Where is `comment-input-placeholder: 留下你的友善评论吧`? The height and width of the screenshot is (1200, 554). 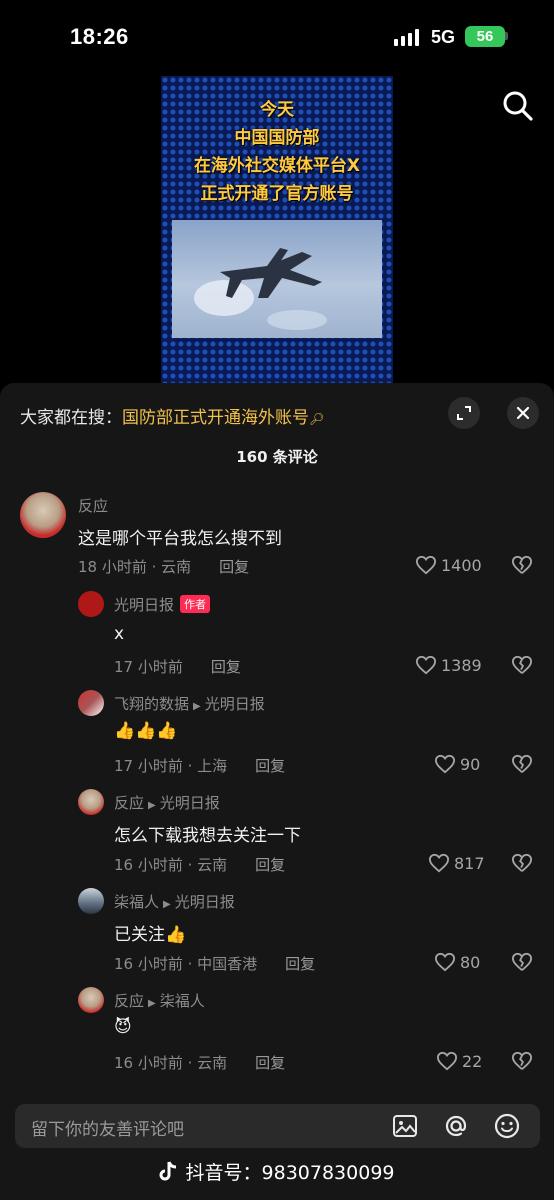
comment-input-placeholder: 留下你的友善评论吧 is located at coordinates (107, 1130).